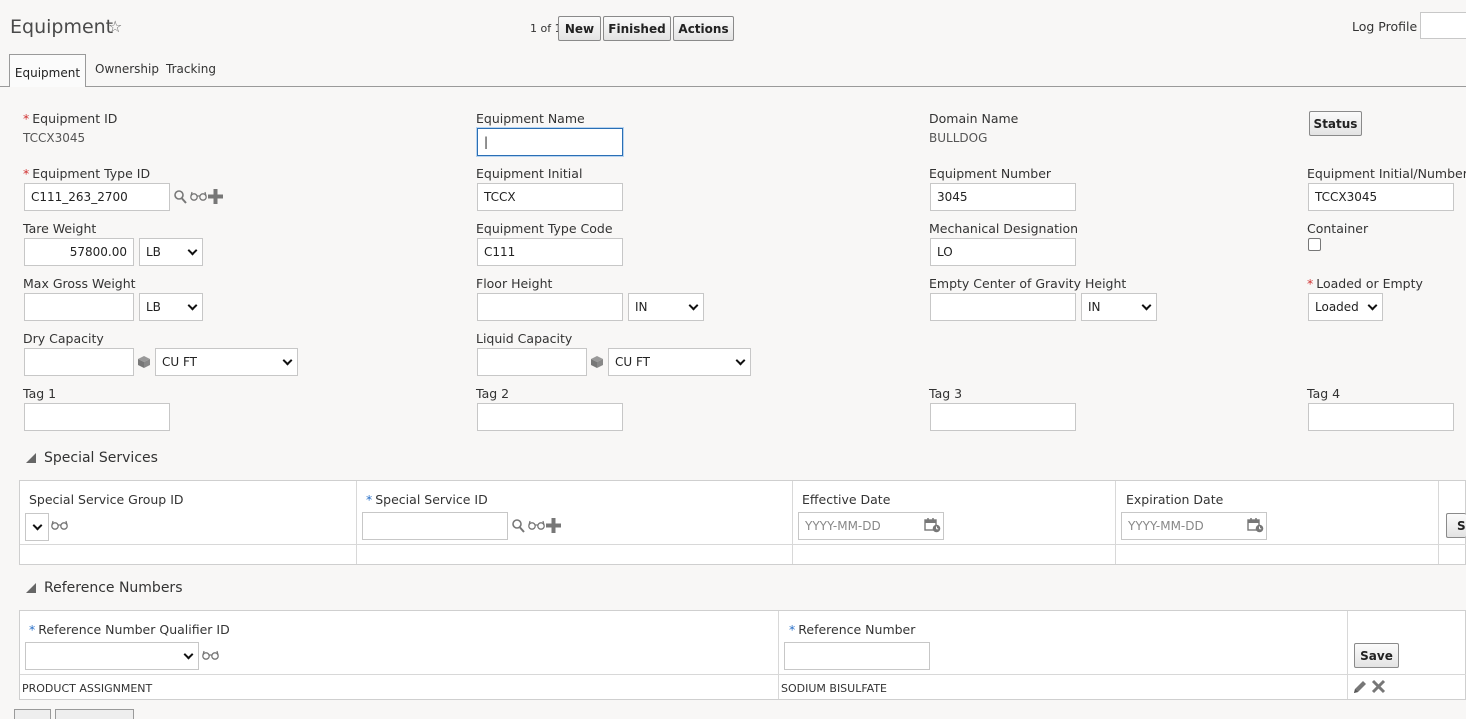 The image size is (1466, 719). What do you see at coordinates (1381, 197) in the screenshot?
I see `equipment-initial-number-input: TCCX3045` at bounding box center [1381, 197].